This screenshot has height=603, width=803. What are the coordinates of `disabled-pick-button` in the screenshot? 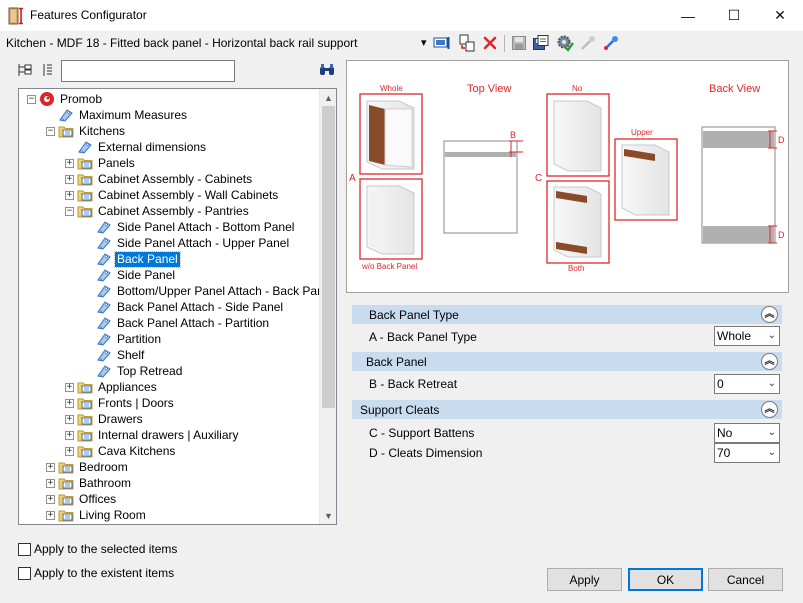 It's located at (588, 43).